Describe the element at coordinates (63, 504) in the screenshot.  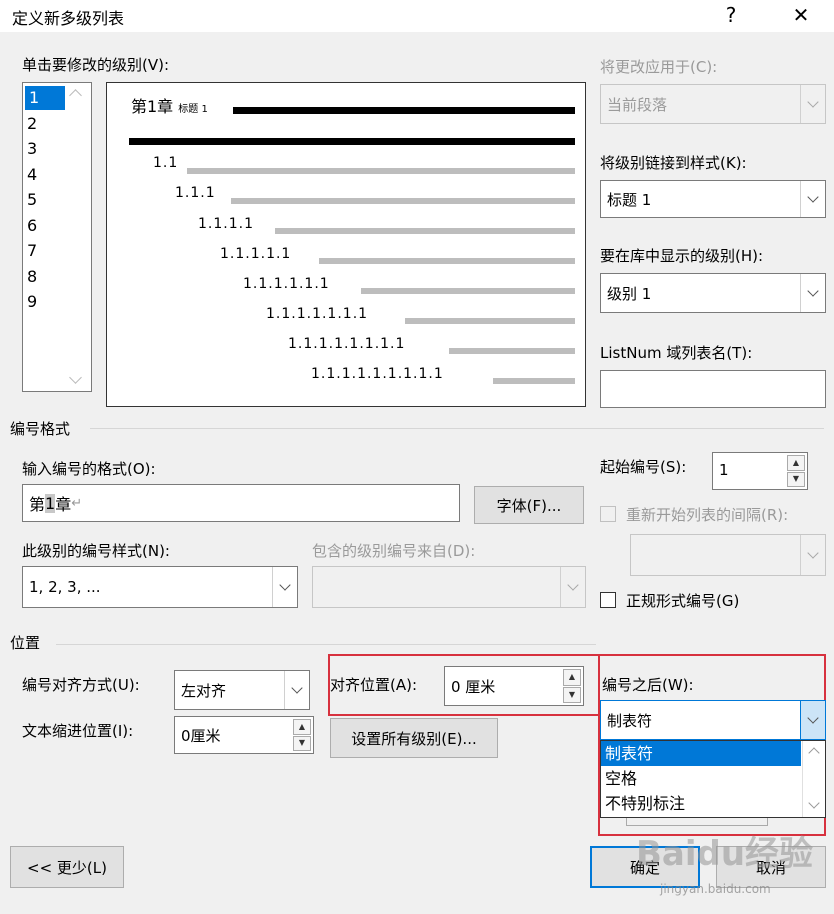
I see `format-suffix: 章` at that location.